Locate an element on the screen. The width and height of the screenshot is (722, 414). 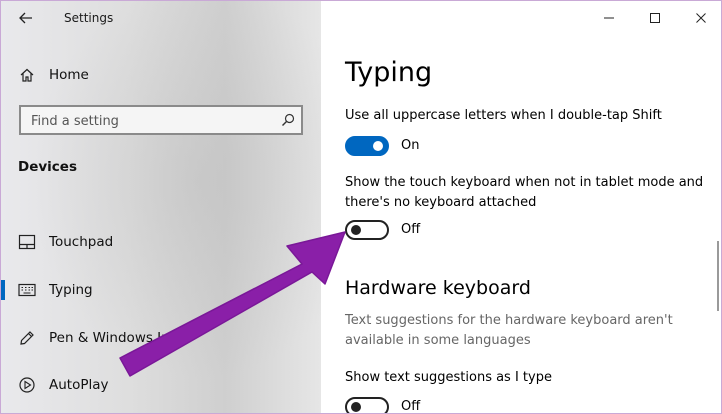
sidebar-item-pen: Pen & Windows Ink is located at coordinates (161, 338).